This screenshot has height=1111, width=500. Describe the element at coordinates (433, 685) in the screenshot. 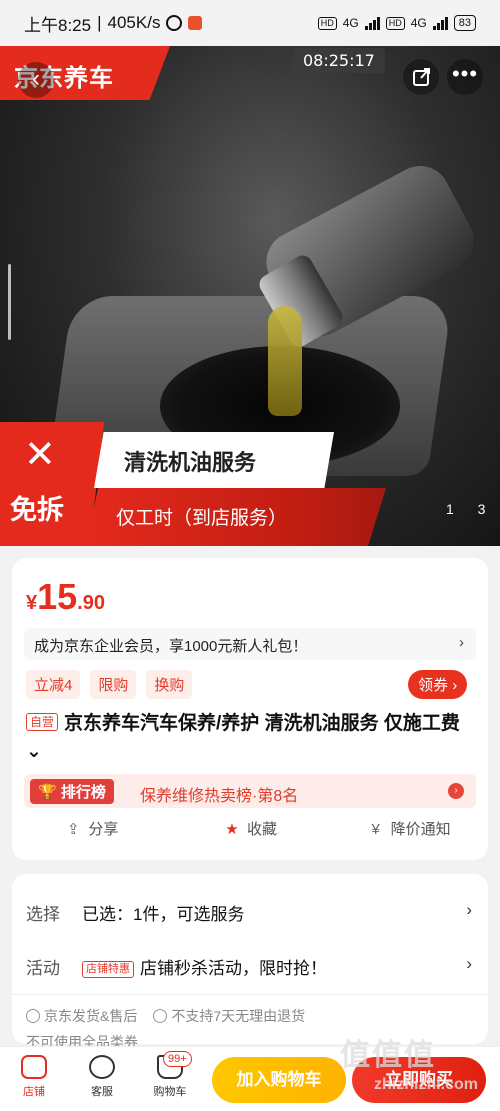

I see `coupon-label: 领券` at that location.